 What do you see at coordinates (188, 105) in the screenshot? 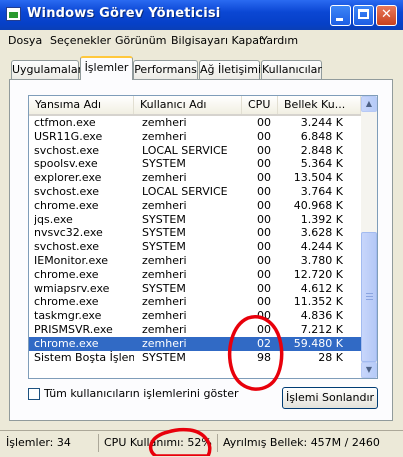
I see `column-user-name: Kullanıcı Adı` at bounding box center [188, 105].